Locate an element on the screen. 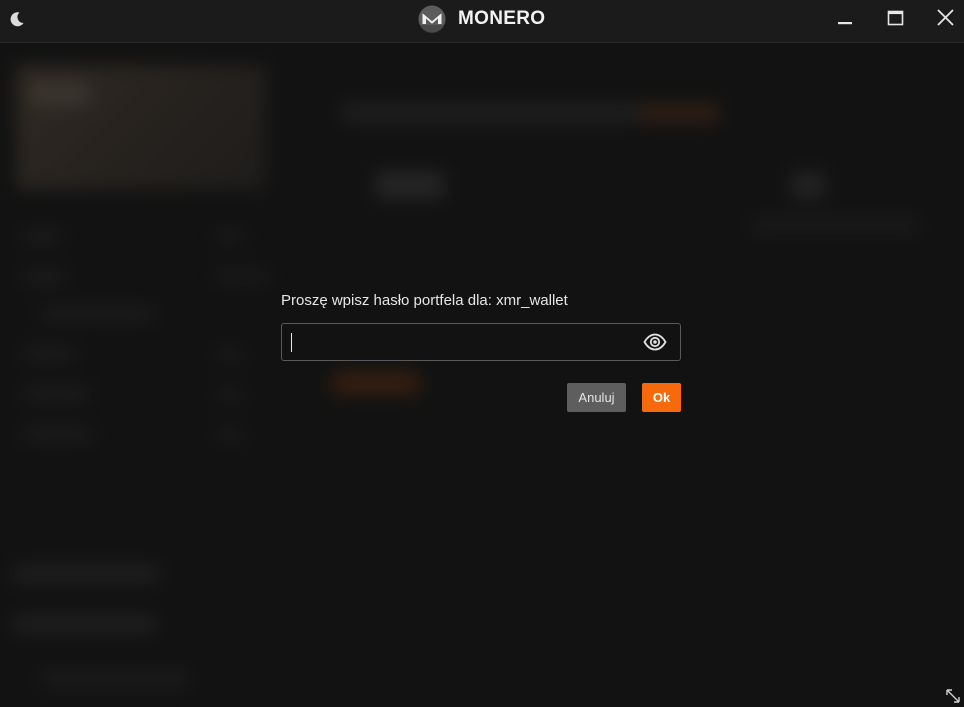 The height and width of the screenshot is (707, 964). title-bar: MONERO is located at coordinates (482, 21).